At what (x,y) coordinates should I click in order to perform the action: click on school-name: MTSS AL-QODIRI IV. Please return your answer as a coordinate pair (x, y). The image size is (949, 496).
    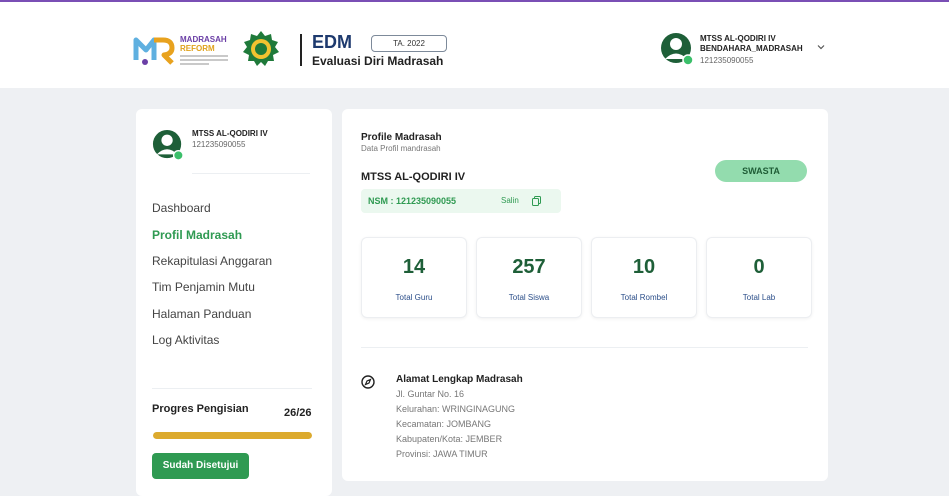
    Looking at the image, I should click on (413, 177).